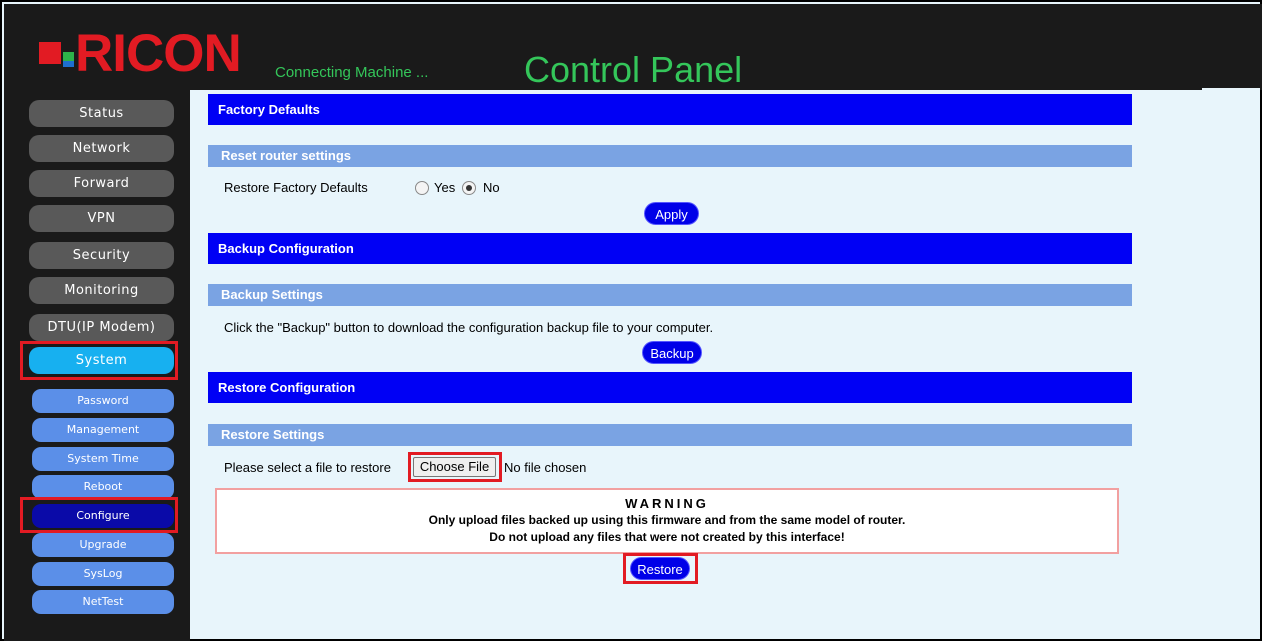 This screenshot has width=1262, height=641. What do you see at coordinates (672, 352) in the screenshot?
I see `backup-button: Backup` at bounding box center [672, 352].